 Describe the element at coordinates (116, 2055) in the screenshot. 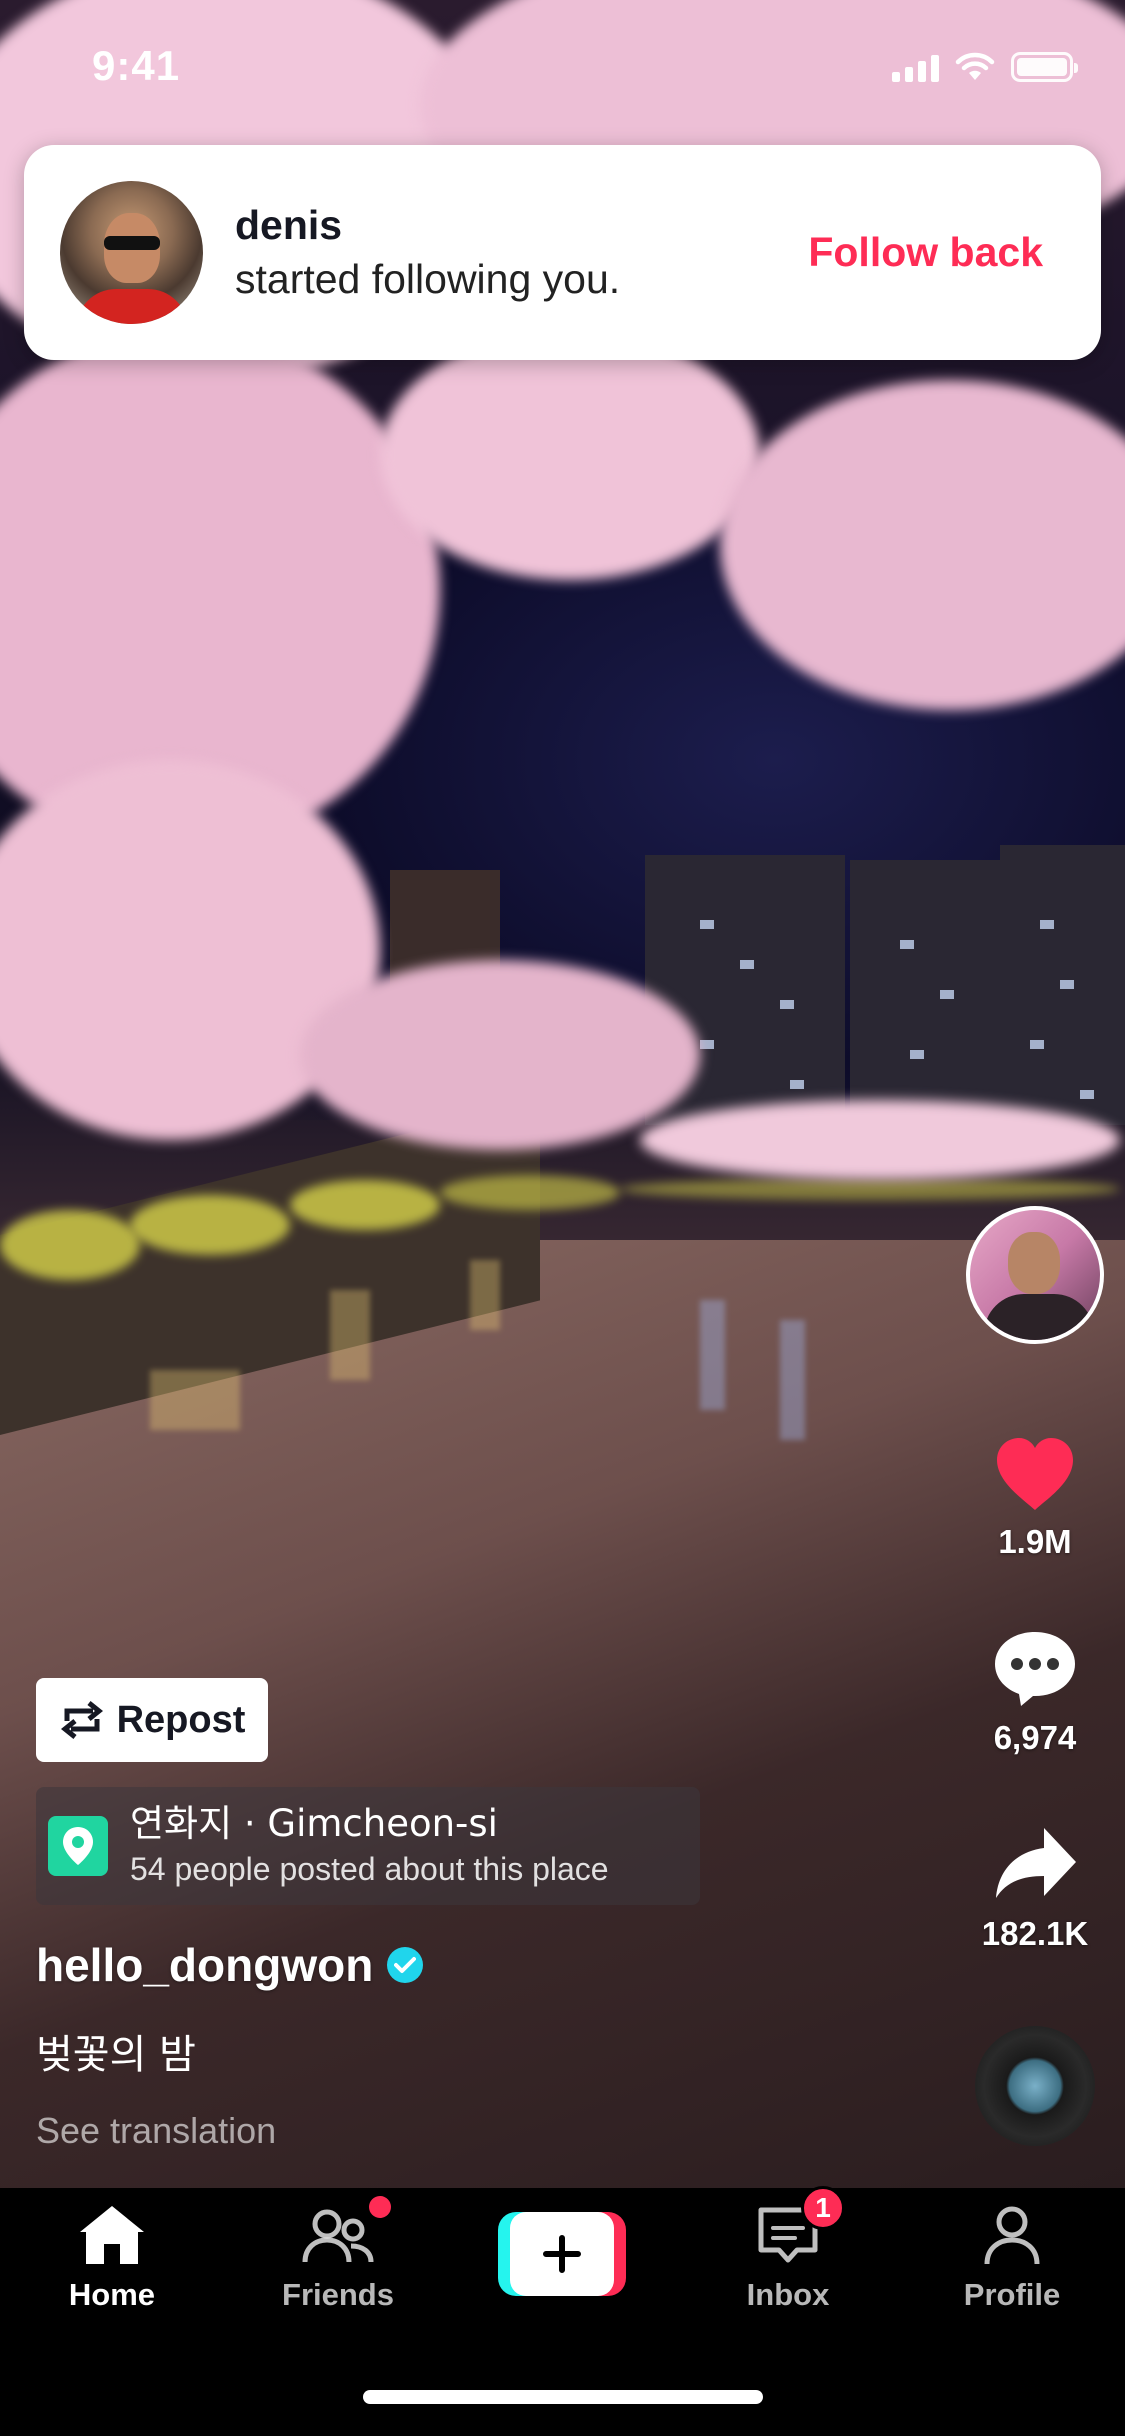

I see `post-caption: 벚꽃의 밤` at that location.